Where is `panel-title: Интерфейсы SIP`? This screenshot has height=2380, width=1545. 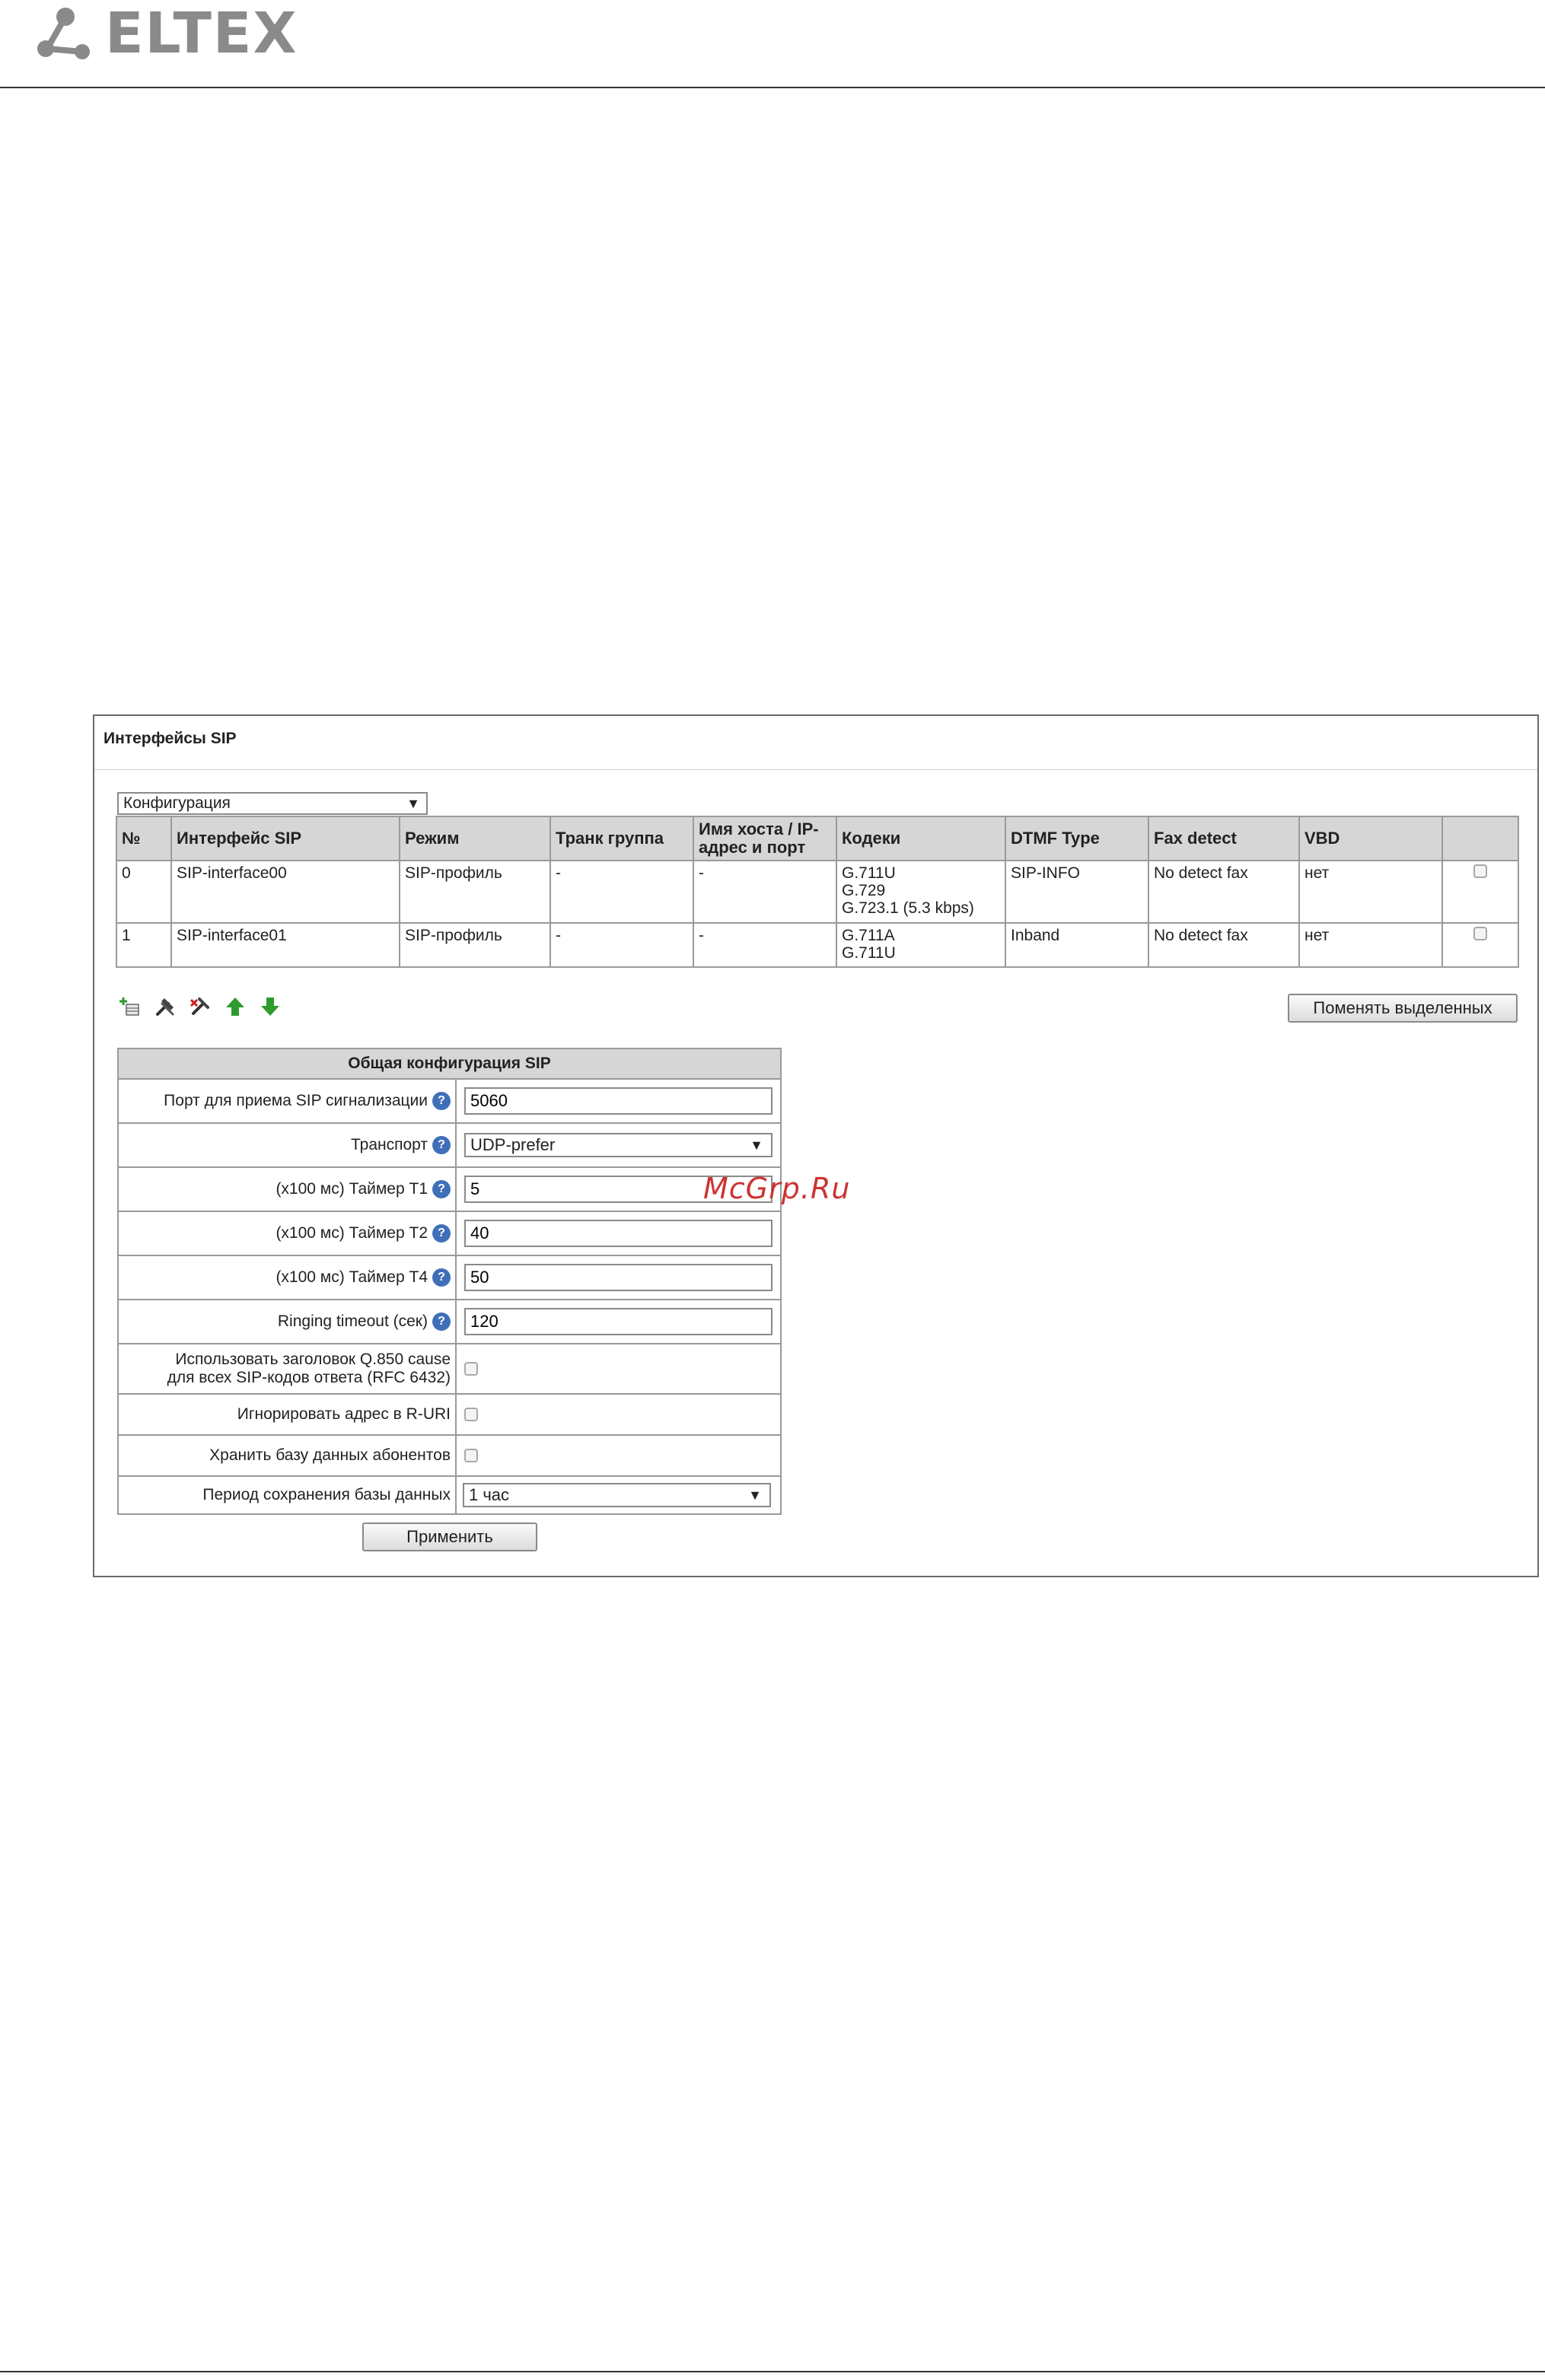 panel-title: Интерфейсы SIP is located at coordinates (170, 739).